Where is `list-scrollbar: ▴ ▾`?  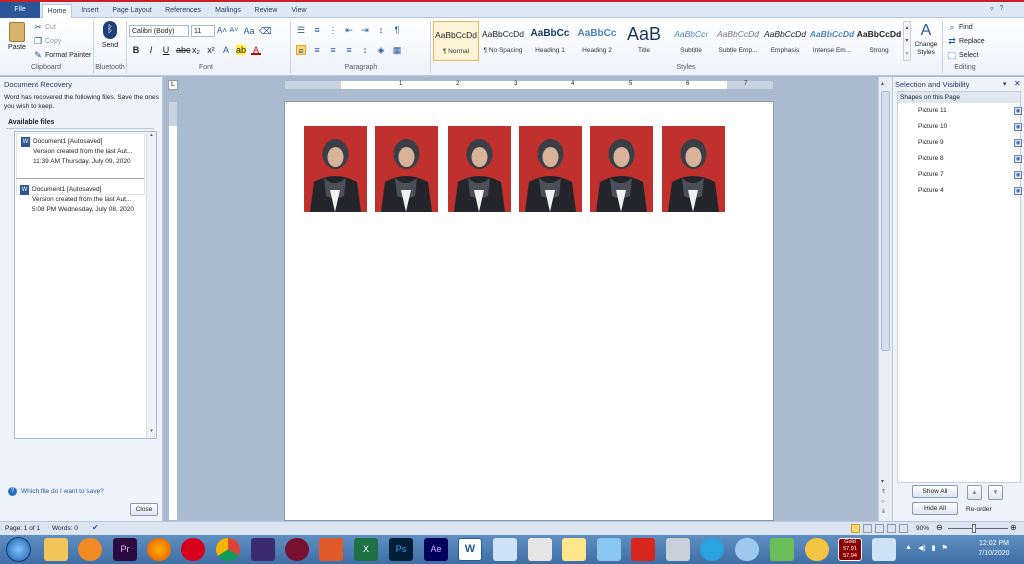
list-scrollbar: ▴ ▾ is located at coordinates (151, 285).